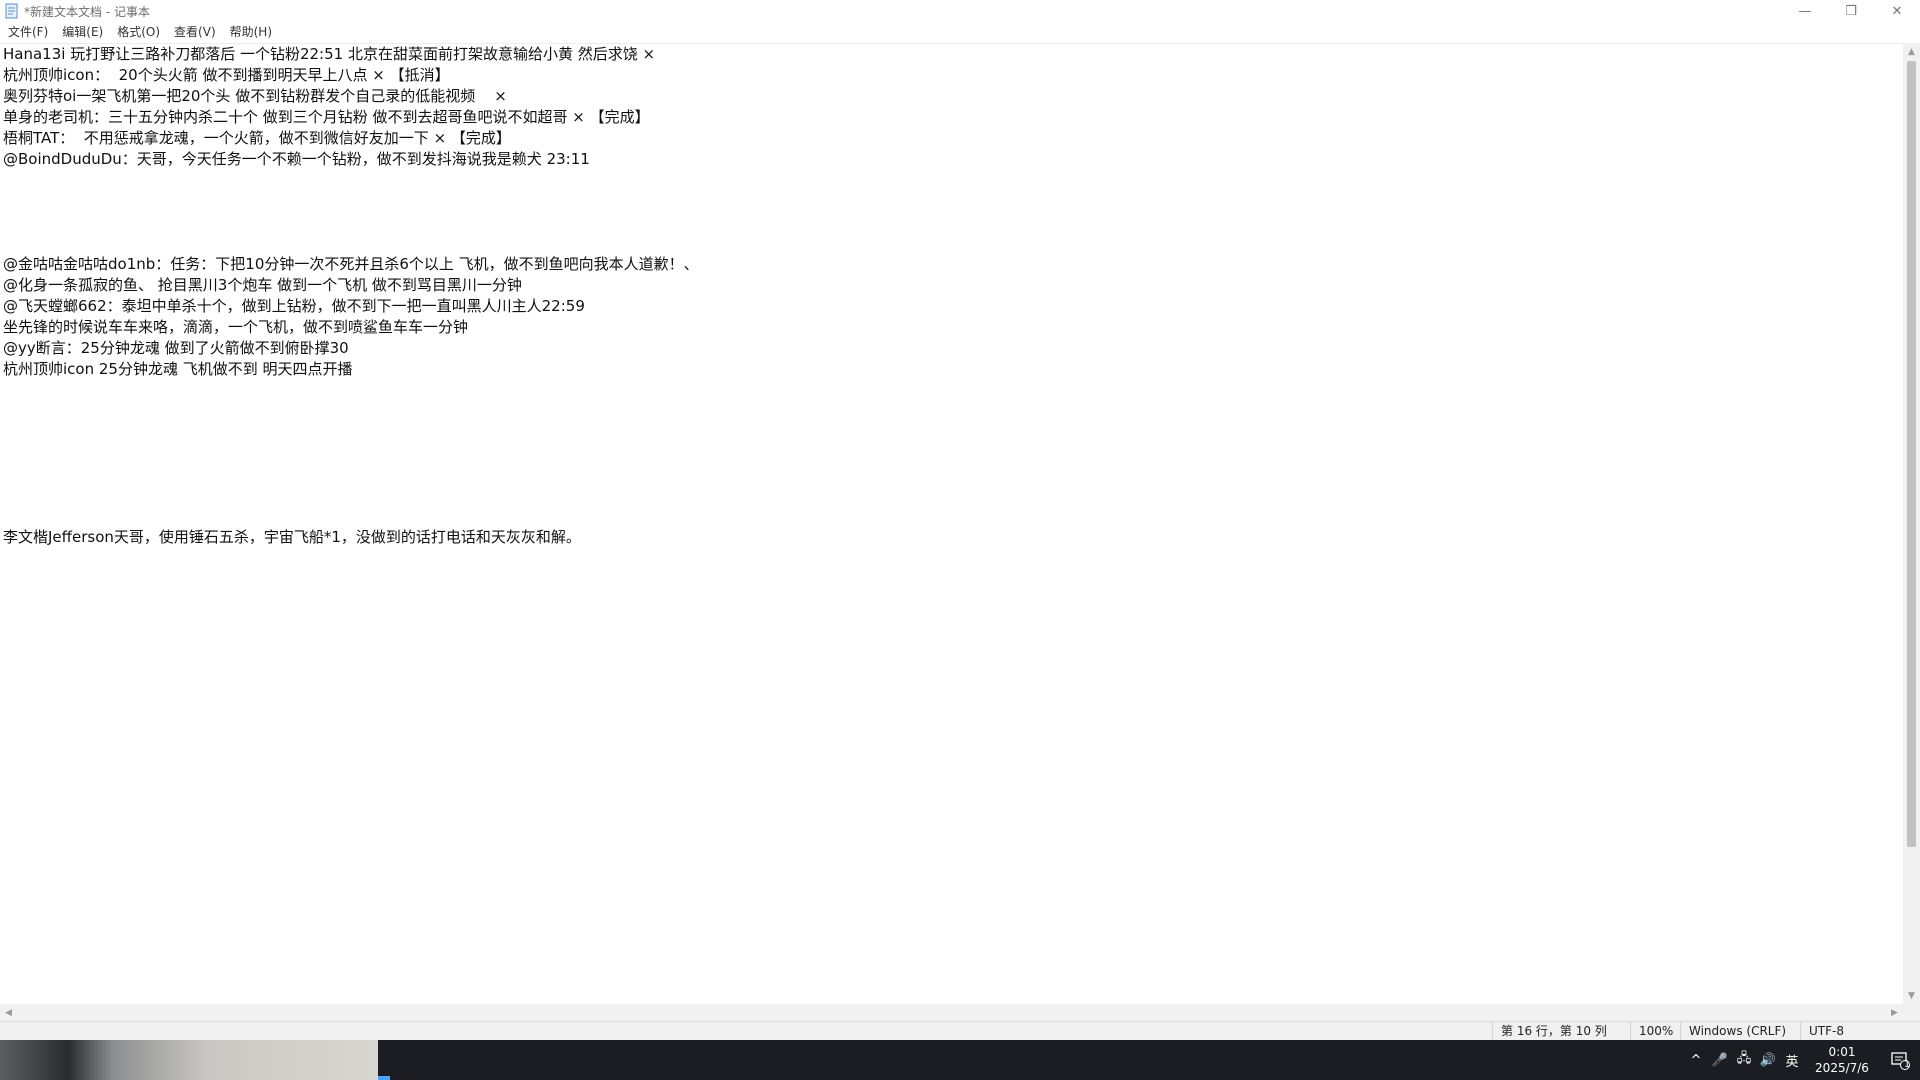  What do you see at coordinates (195, 32) in the screenshot?
I see `menu-view: 查看(V)` at bounding box center [195, 32].